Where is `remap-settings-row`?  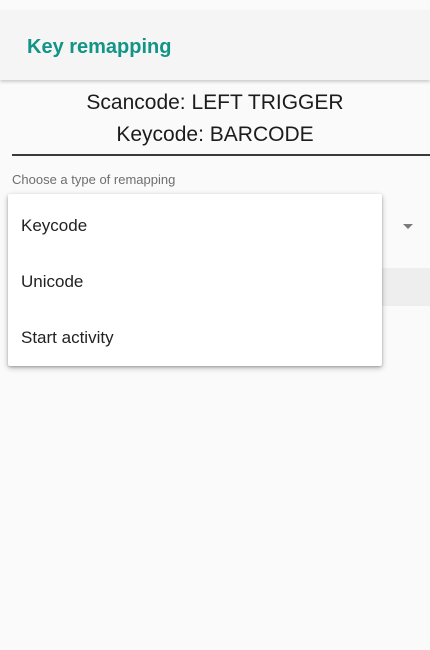
remap-settings-row is located at coordinates (405, 287).